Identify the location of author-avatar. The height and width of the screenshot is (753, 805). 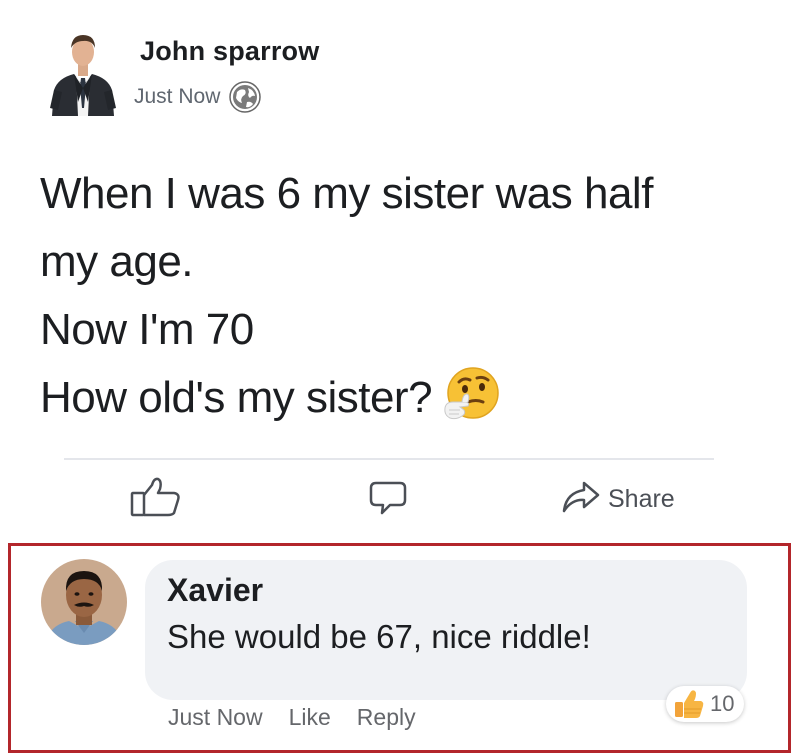
(83, 72).